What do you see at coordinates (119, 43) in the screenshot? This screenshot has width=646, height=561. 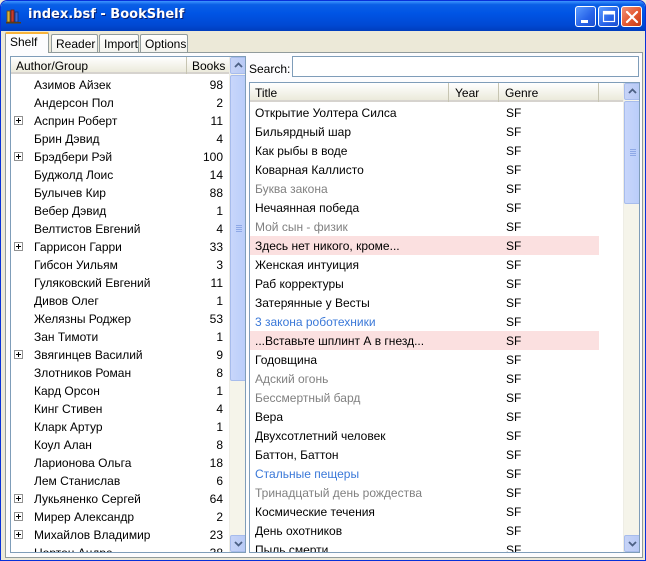 I see `tab-import: Import` at bounding box center [119, 43].